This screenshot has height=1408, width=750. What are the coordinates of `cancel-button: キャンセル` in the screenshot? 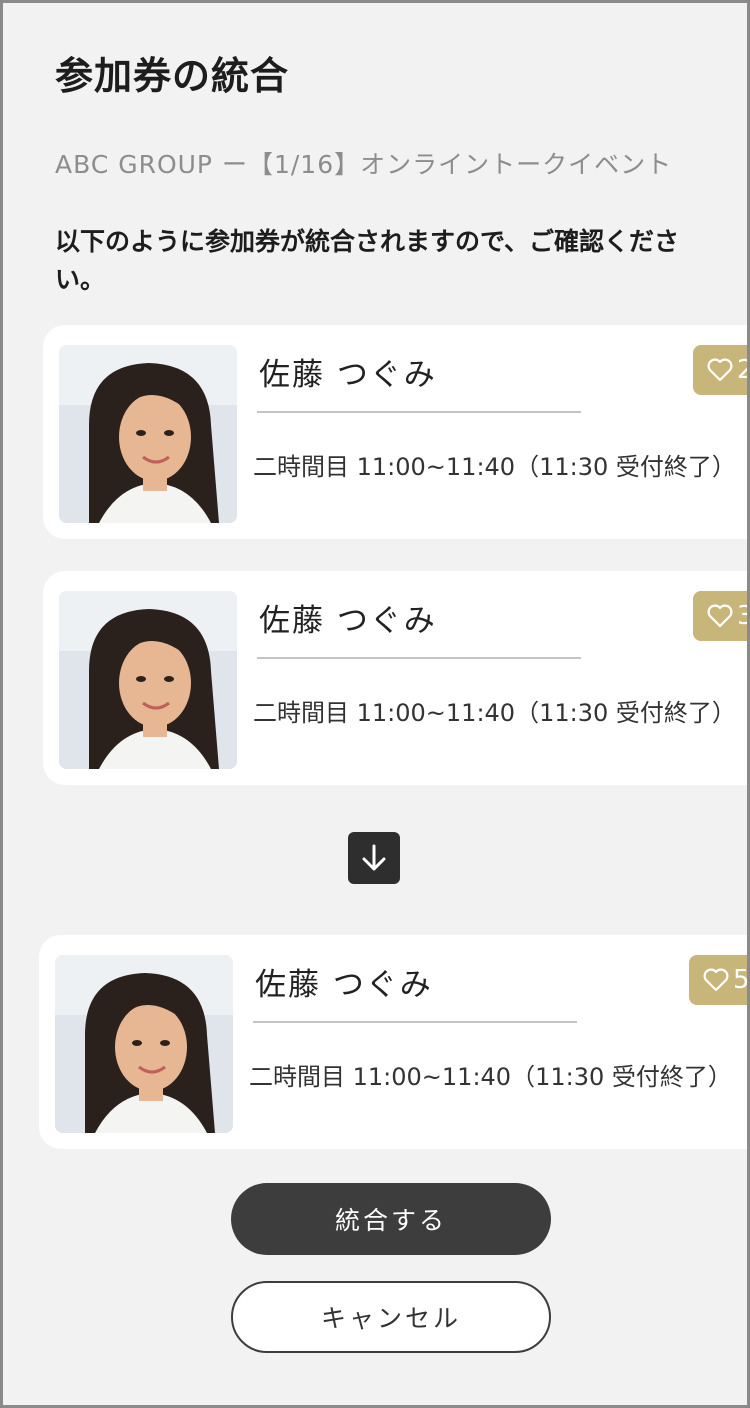 It's located at (391, 1317).